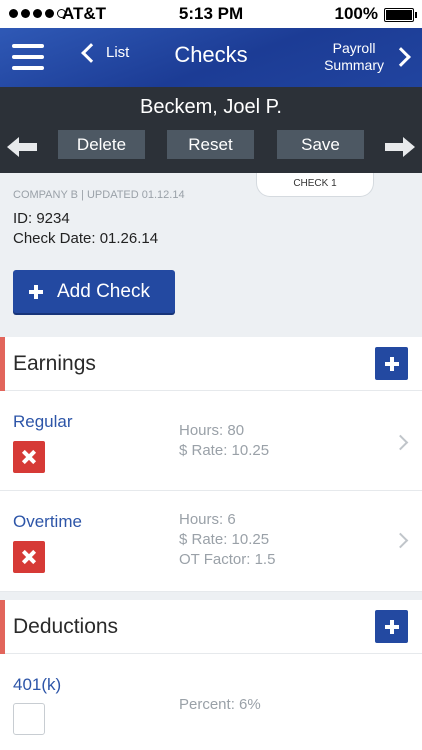 The image size is (422, 750). I want to click on deduction-row-401k: 401(k) Percent: 6%, so click(211, 702).